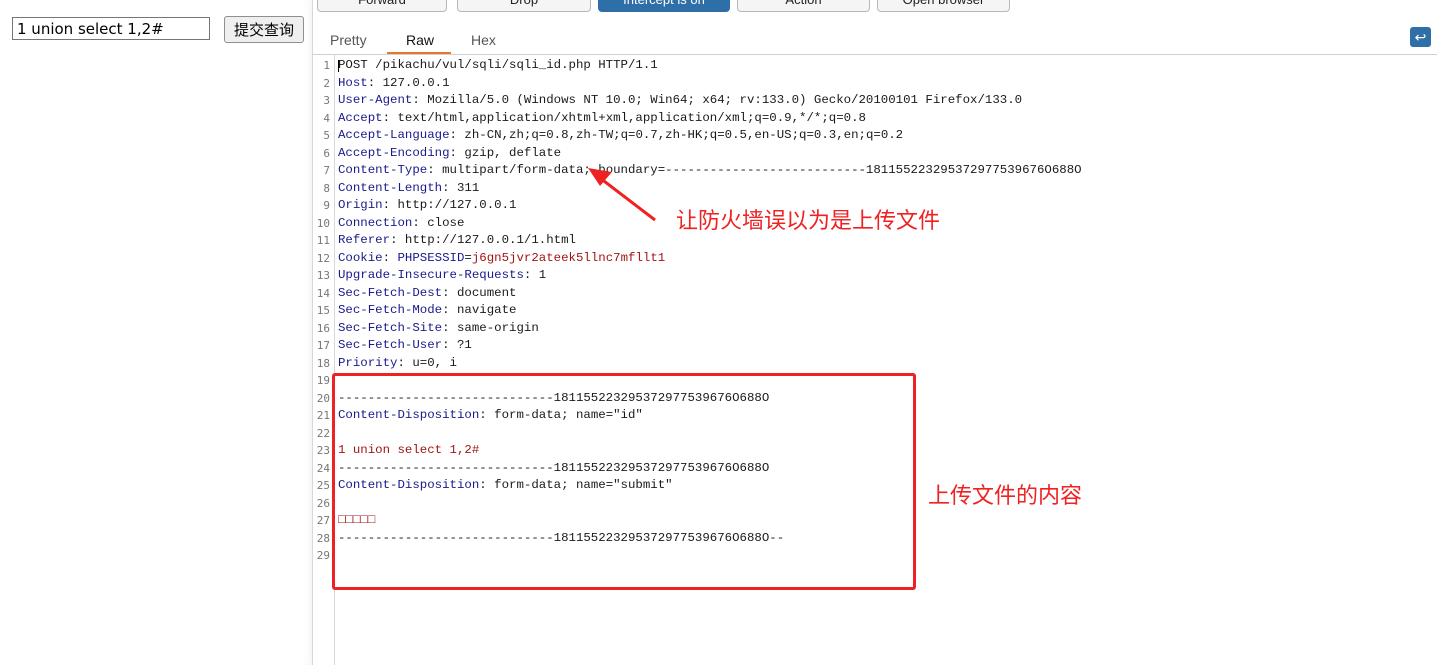 This screenshot has height=665, width=1437. Describe the element at coordinates (427, 205) in the screenshot. I see `request-line: Origin: http://127.0.0.1` at that location.